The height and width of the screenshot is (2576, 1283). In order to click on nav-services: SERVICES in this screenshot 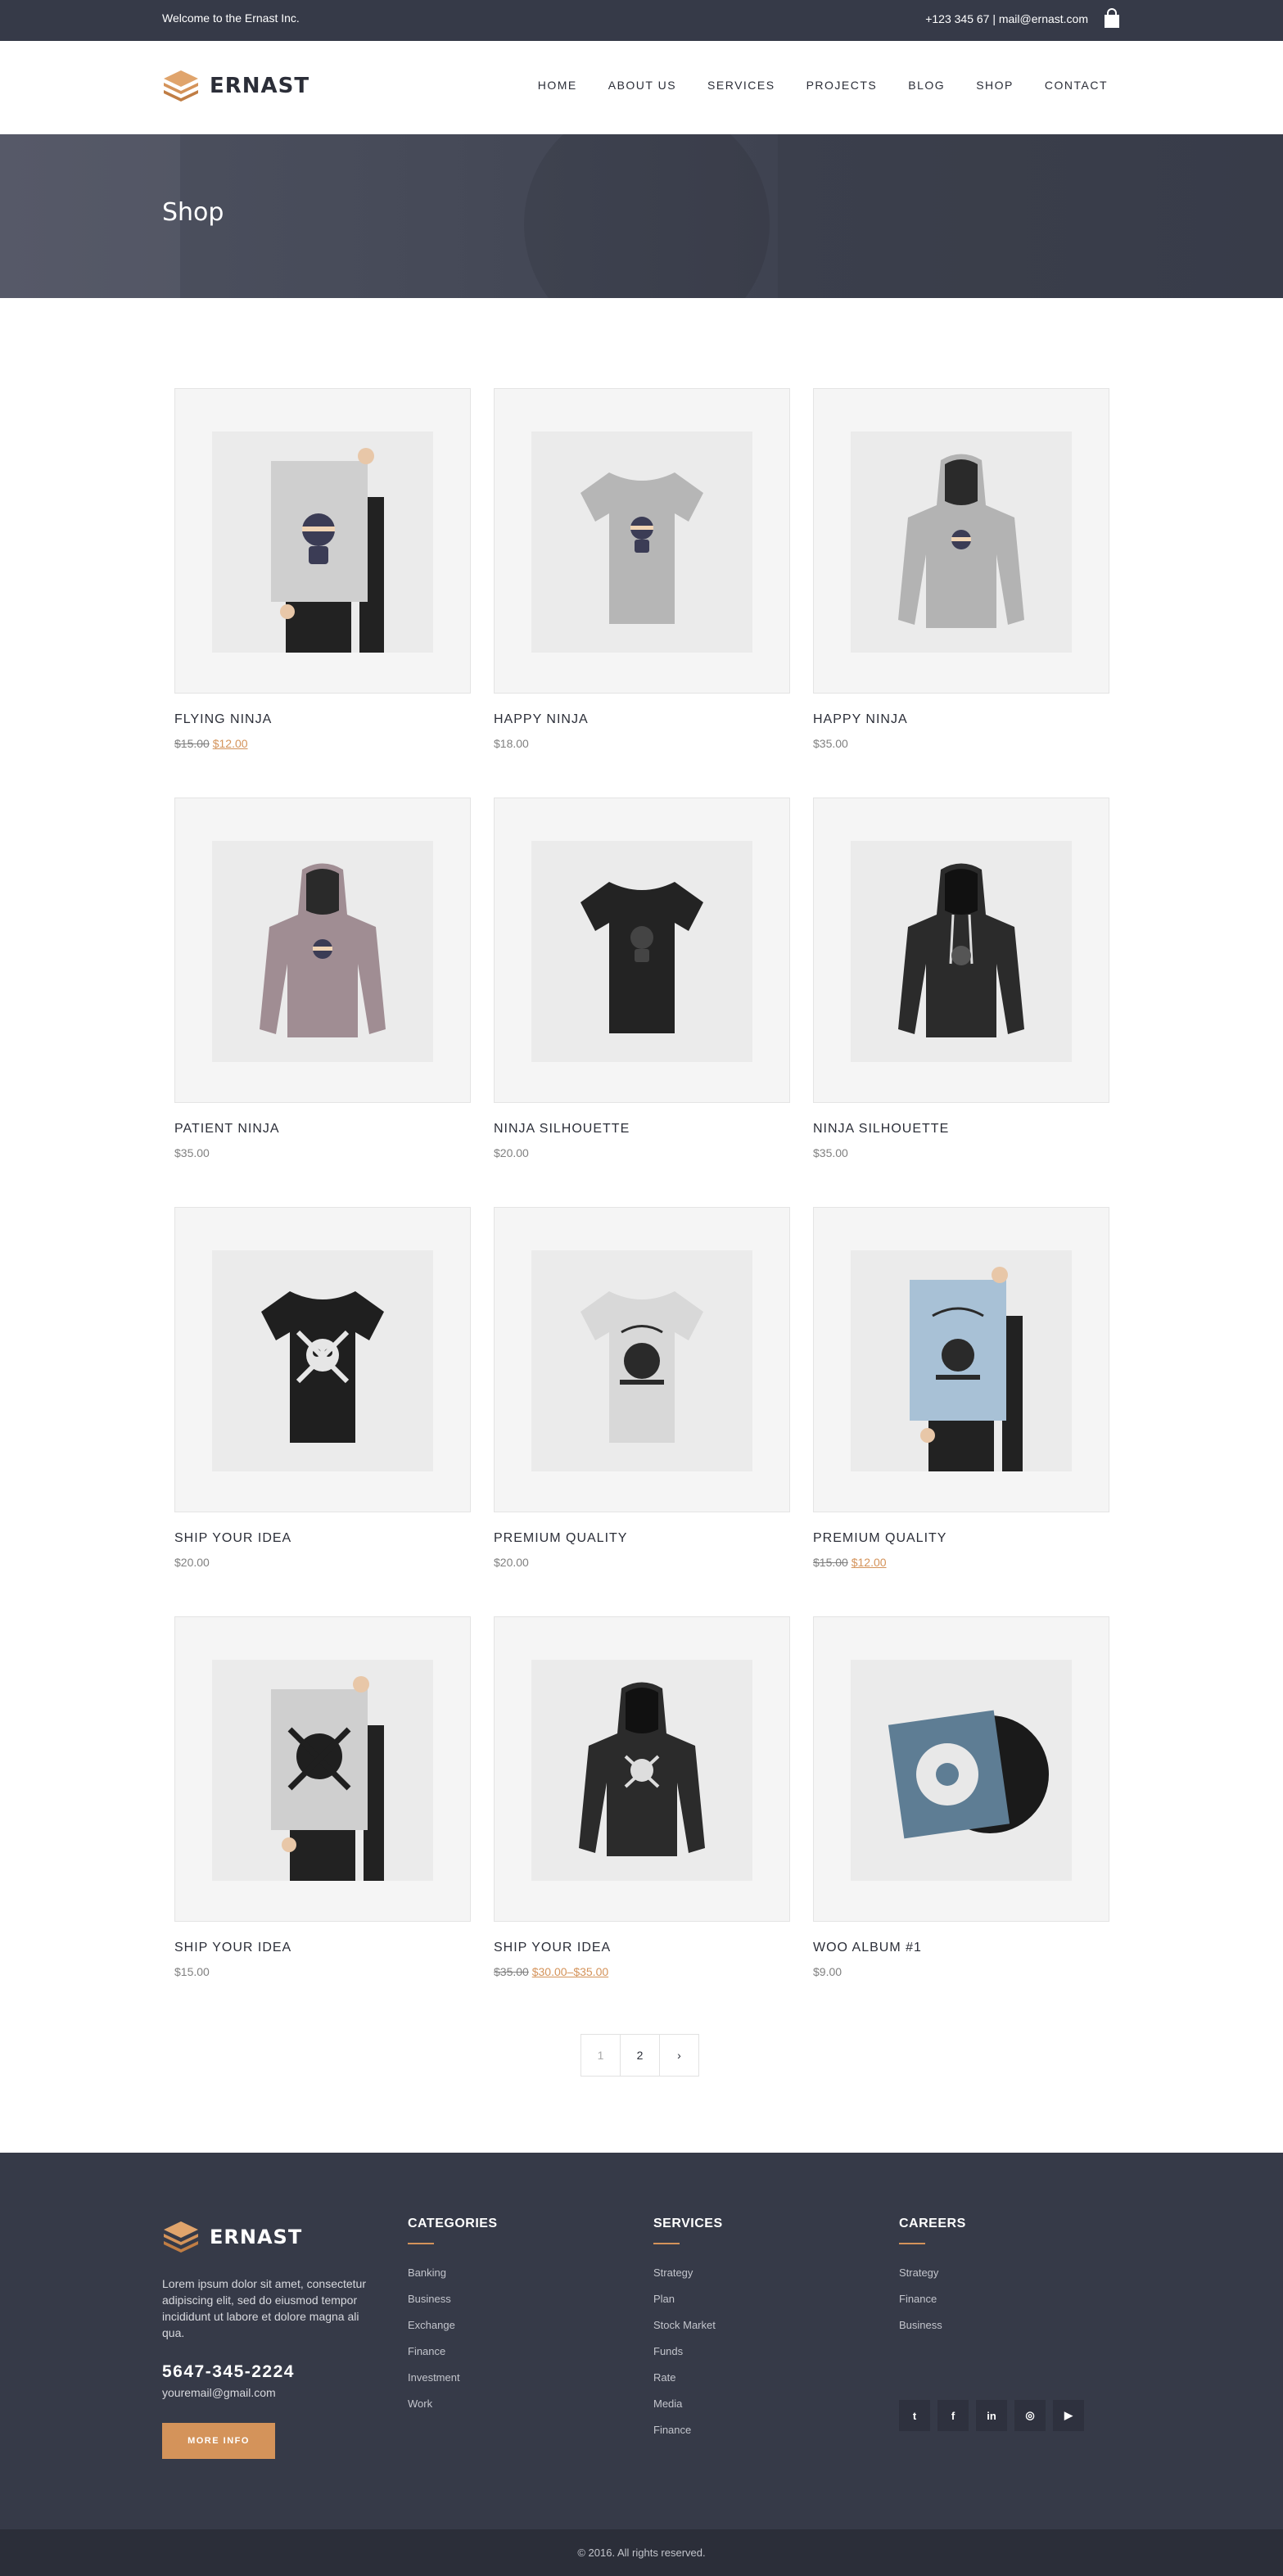, I will do `click(741, 85)`.